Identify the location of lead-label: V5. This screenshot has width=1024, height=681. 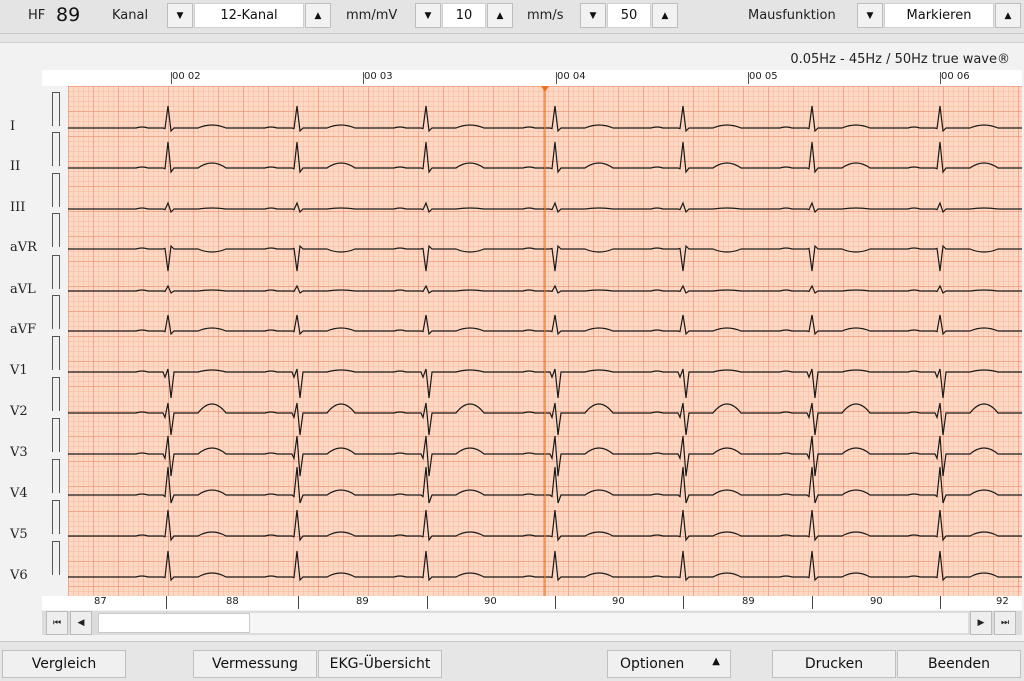
(19, 534).